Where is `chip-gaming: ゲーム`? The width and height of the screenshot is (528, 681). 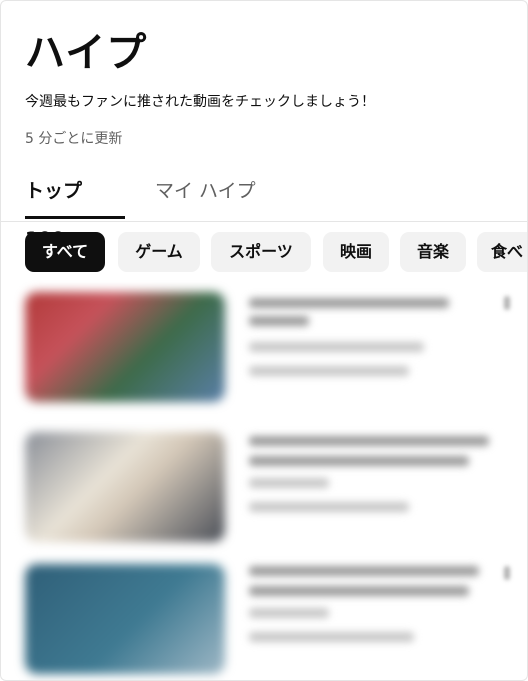 chip-gaming: ゲーム is located at coordinates (159, 252).